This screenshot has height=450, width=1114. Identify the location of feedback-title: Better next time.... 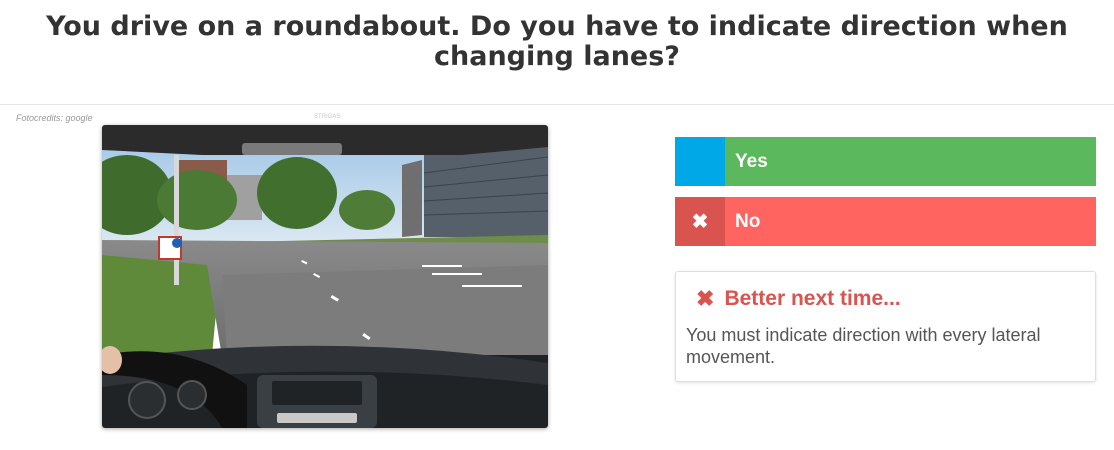
(812, 298).